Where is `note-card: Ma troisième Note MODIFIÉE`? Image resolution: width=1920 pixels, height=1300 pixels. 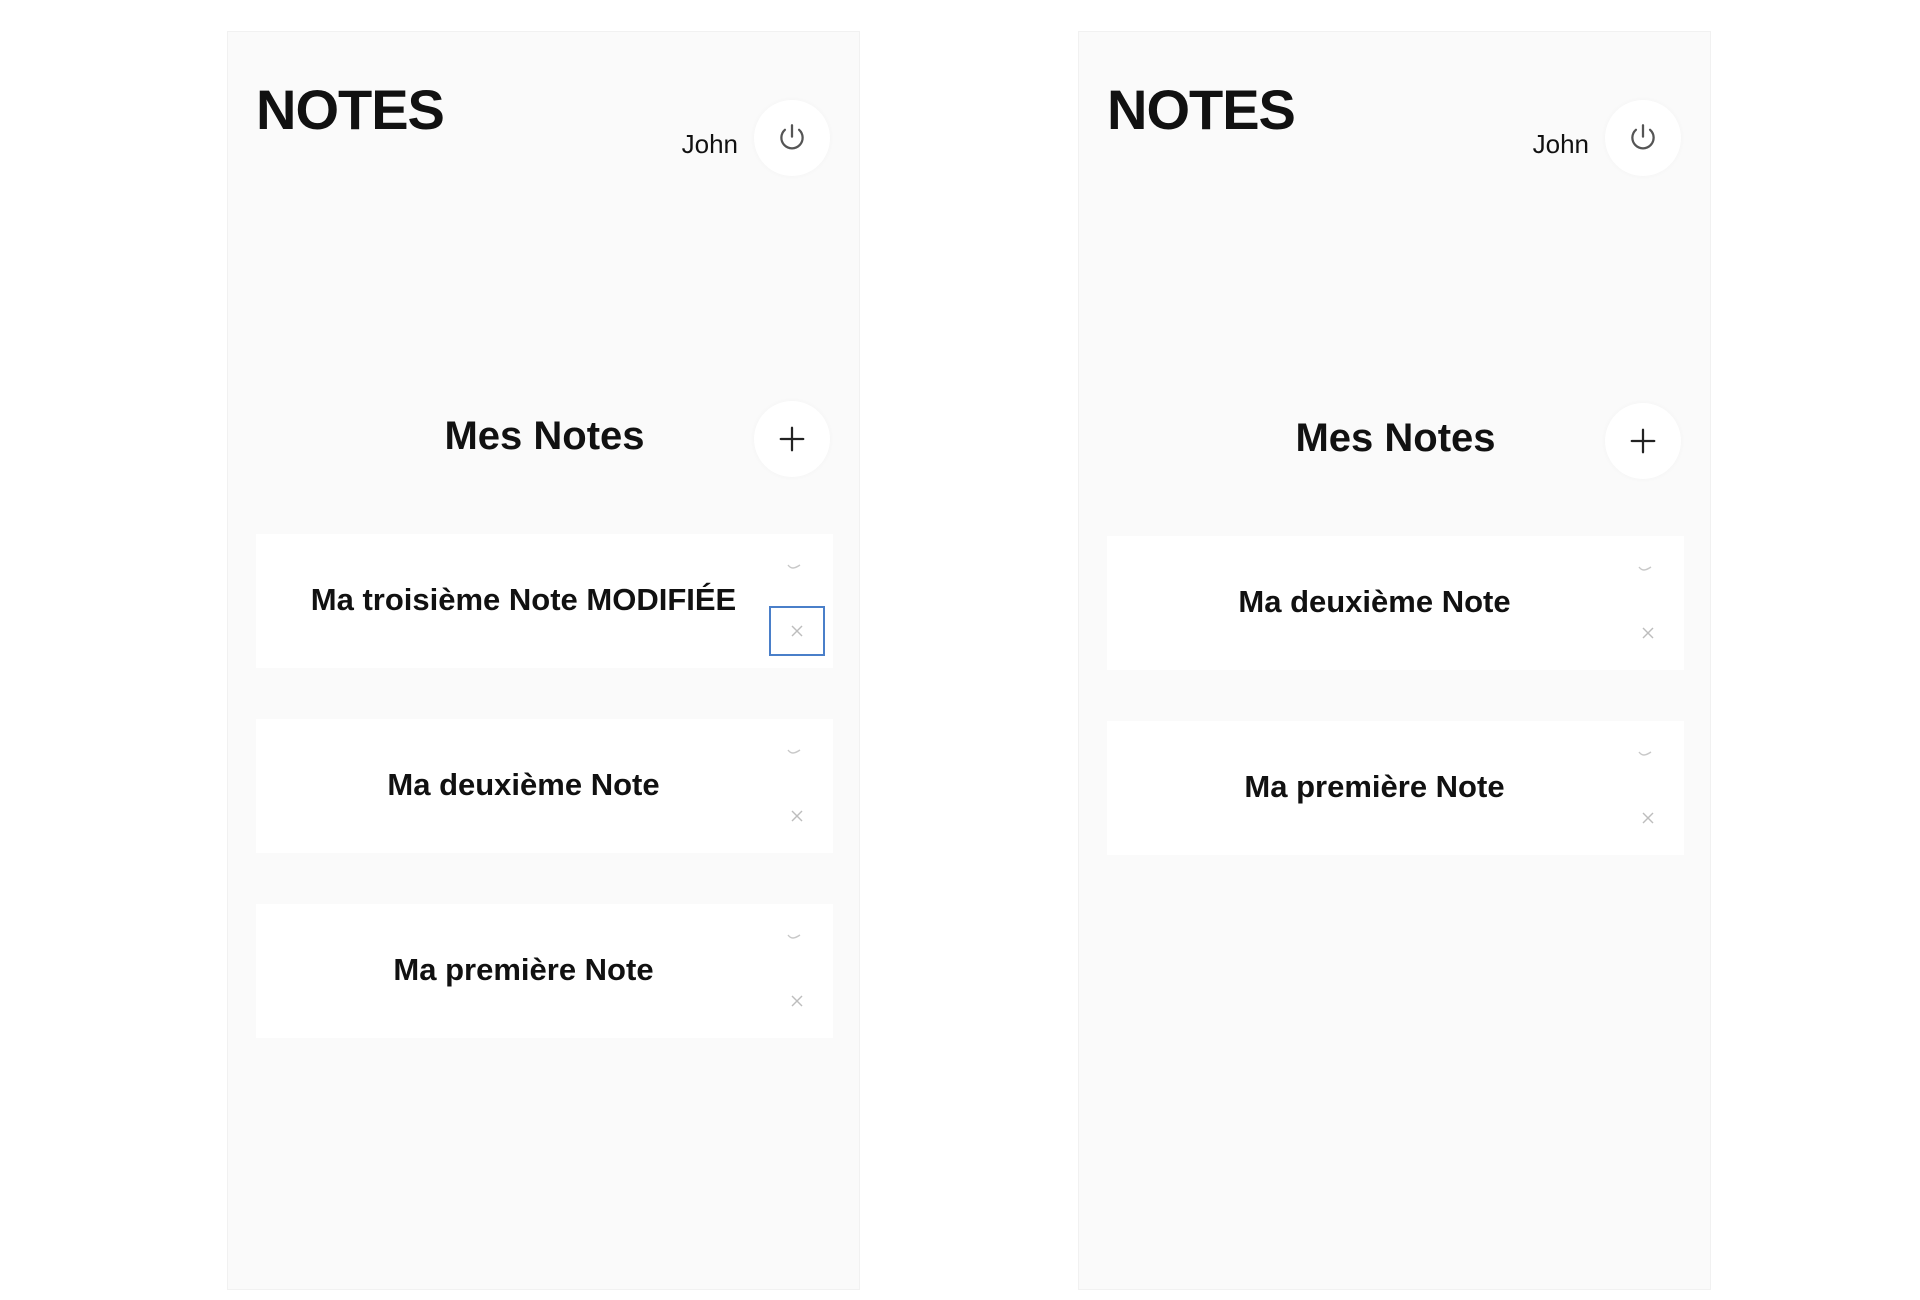
note-card: Ma troisième Note MODIFIÉE is located at coordinates (544, 601).